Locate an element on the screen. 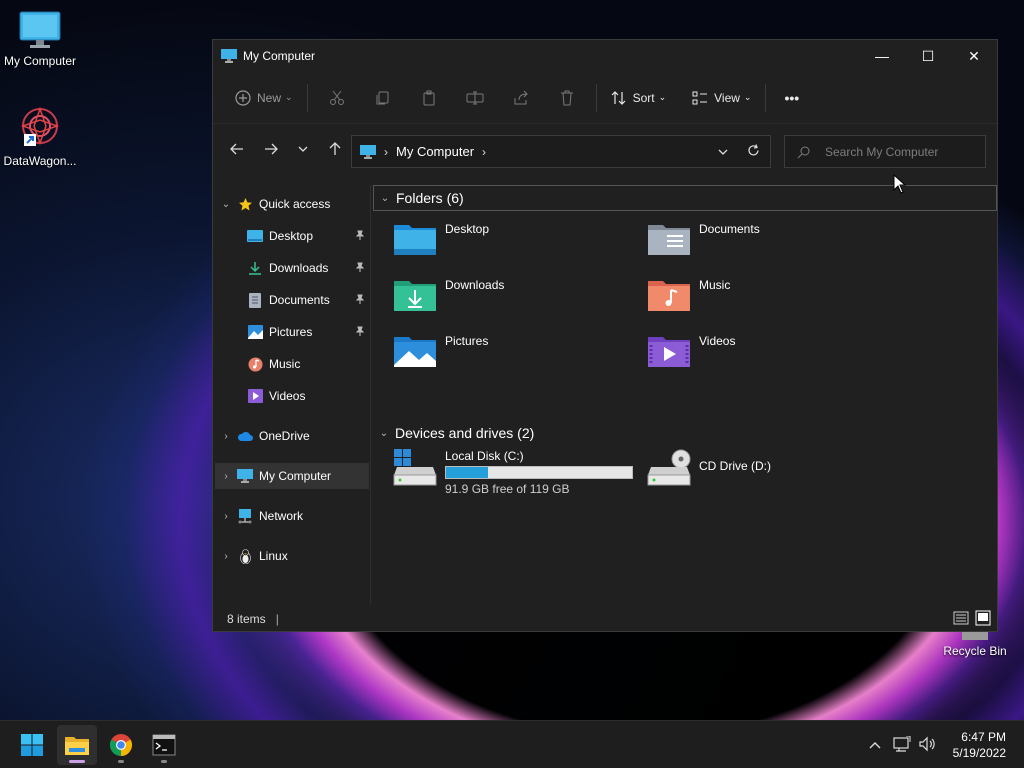 This screenshot has width=1024, height=768. details-view-button is located at coordinates (961, 619).